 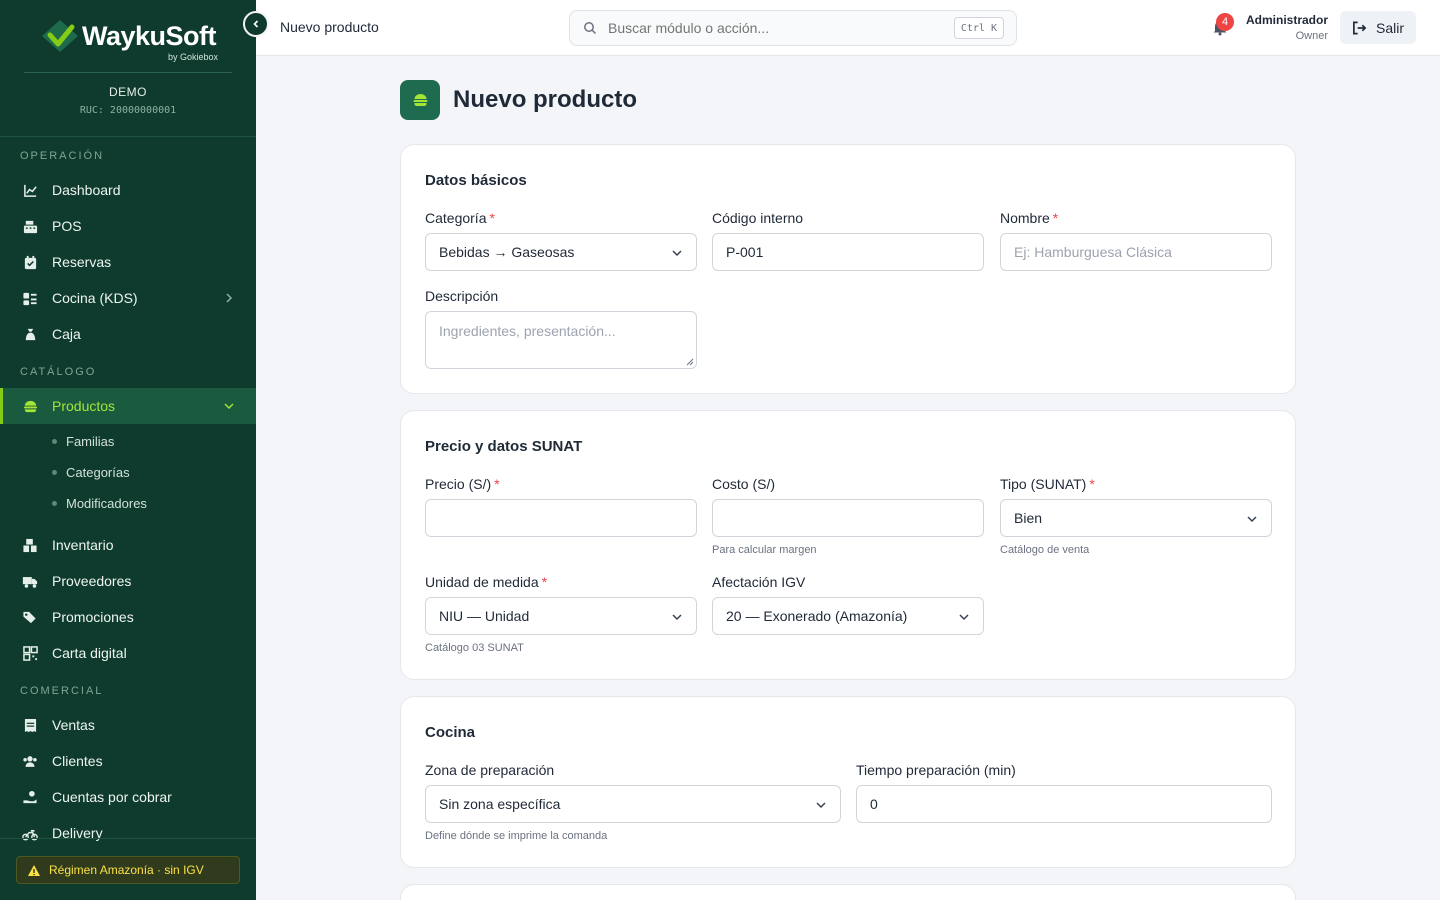 What do you see at coordinates (1136, 252) in the screenshot?
I see `nombre-input: Ej: Hamburguesa Clásica` at bounding box center [1136, 252].